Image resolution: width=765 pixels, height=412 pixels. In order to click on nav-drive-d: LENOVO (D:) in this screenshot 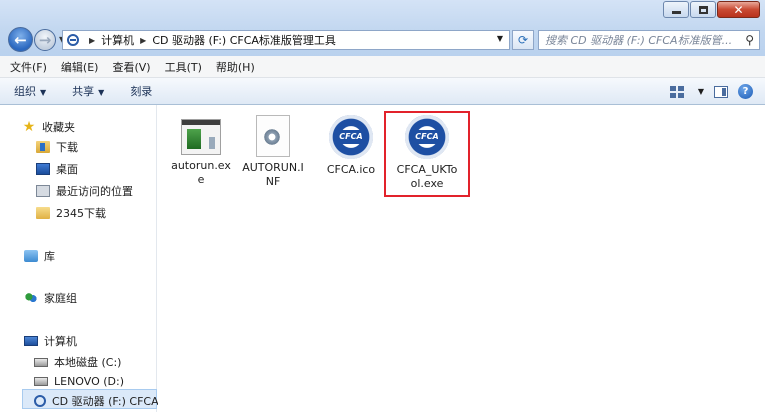, I will do `click(79, 381)`.